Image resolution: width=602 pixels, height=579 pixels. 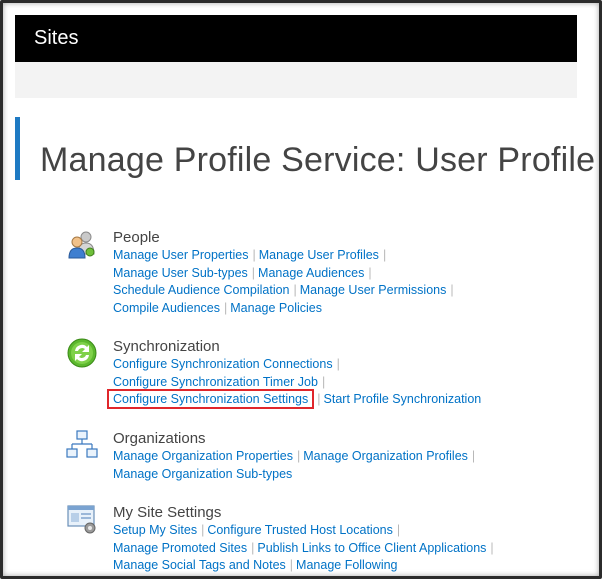 I want to click on people-icon, so click(x=81, y=245).